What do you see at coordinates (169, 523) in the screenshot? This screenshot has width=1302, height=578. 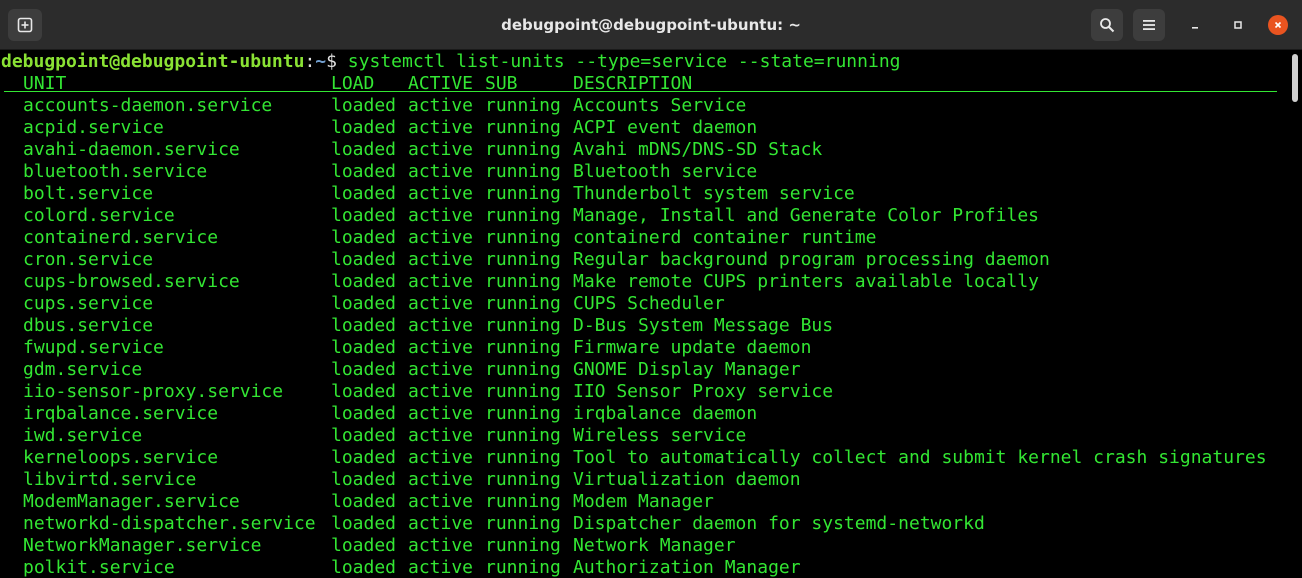 I see `row-unit: networkd-dispatcher.service` at bounding box center [169, 523].